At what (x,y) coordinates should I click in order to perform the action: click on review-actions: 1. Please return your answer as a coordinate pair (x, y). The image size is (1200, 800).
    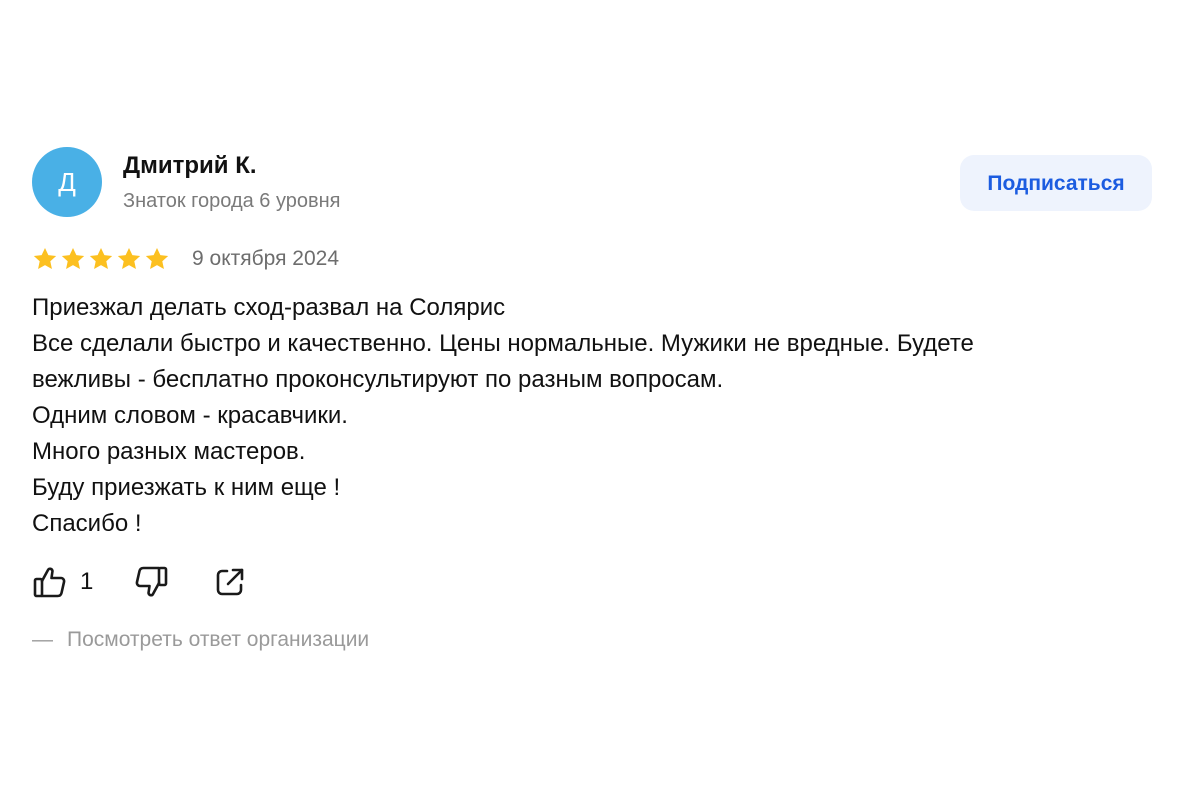
    Looking at the image, I should click on (139, 582).